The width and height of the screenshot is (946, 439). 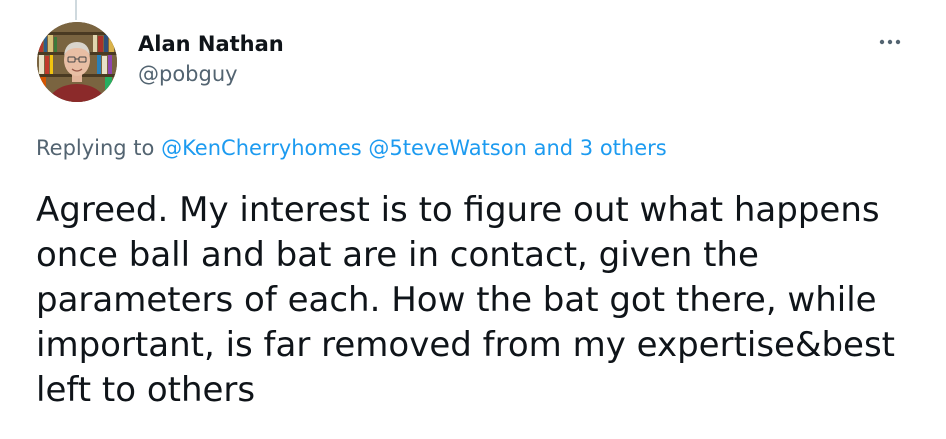 I want to click on more-options-button, so click(x=890, y=42).